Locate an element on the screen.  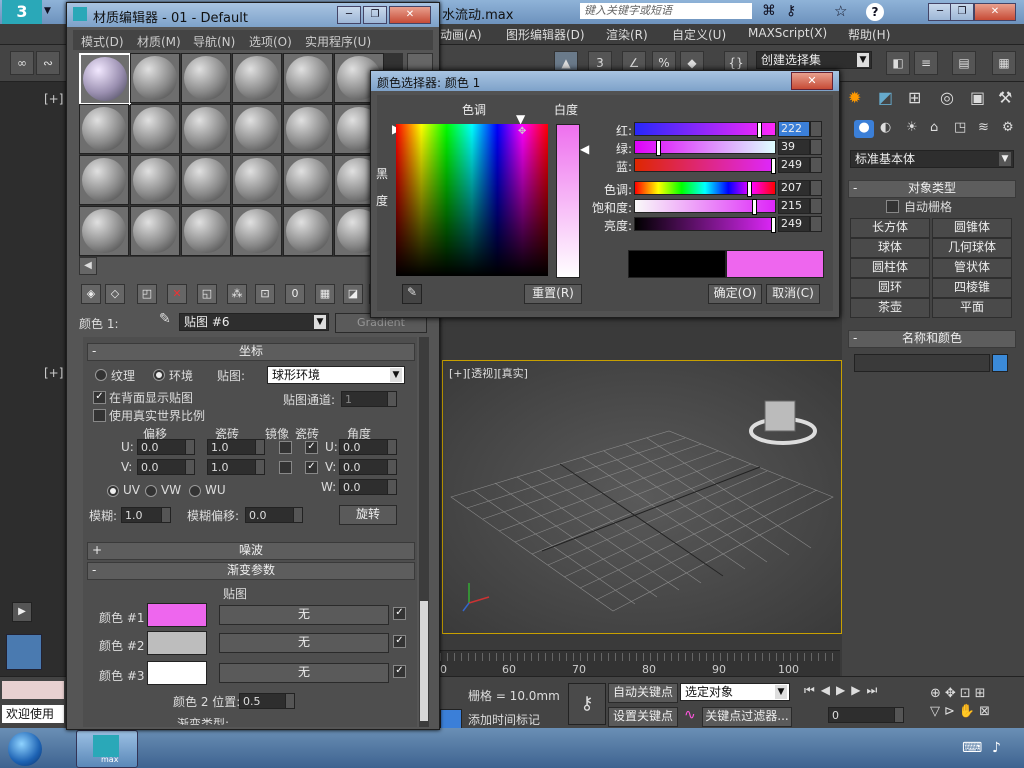
green-spinner is located at coordinates (816, 147).